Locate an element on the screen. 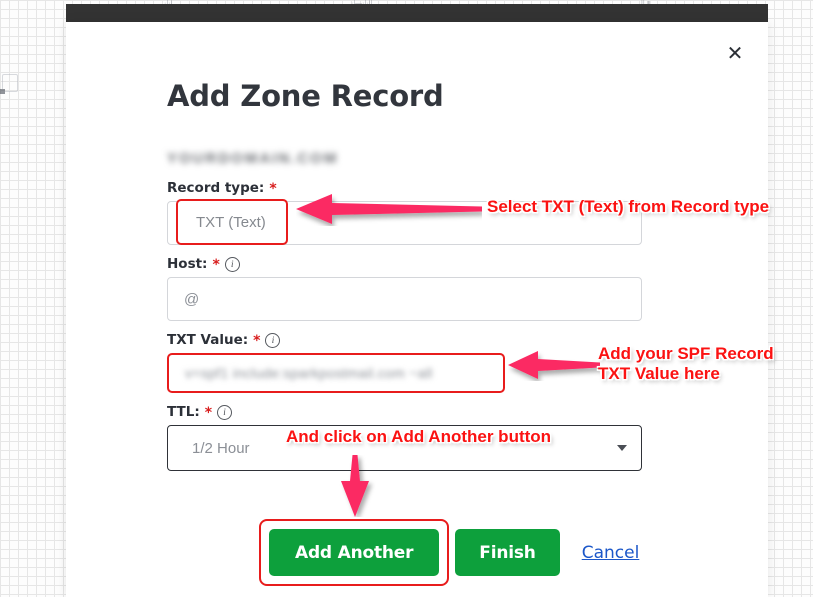 This screenshot has width=813, height=597. host-input-value: @ is located at coordinates (192, 299).